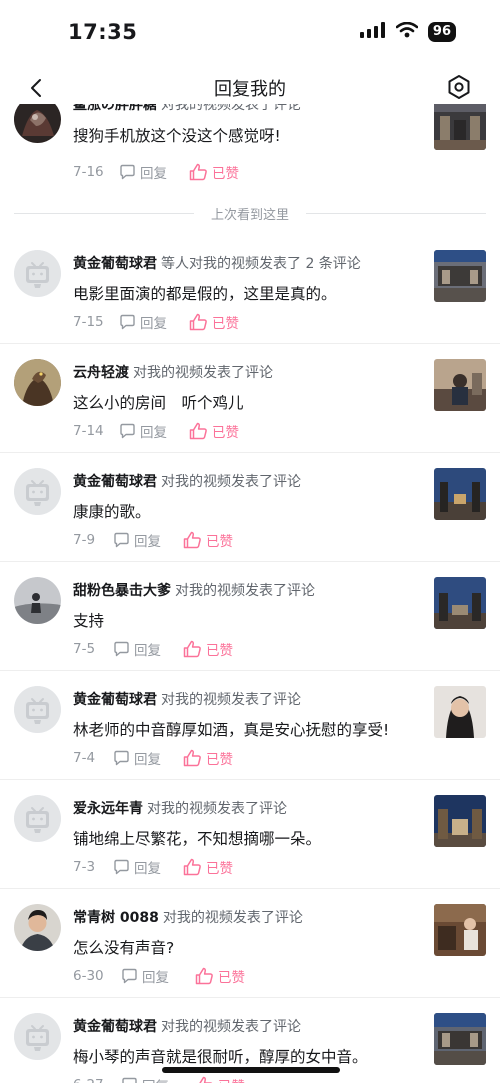 This screenshot has width=500, height=1083. I want to click on reply-meta: 7-9 回复 已赞, so click(153, 540).